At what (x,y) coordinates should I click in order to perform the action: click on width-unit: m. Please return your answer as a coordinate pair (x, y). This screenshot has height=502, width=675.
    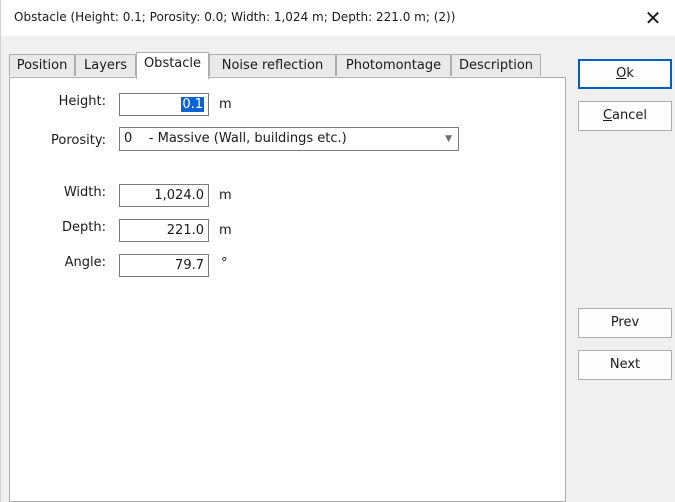
    Looking at the image, I should click on (225, 195).